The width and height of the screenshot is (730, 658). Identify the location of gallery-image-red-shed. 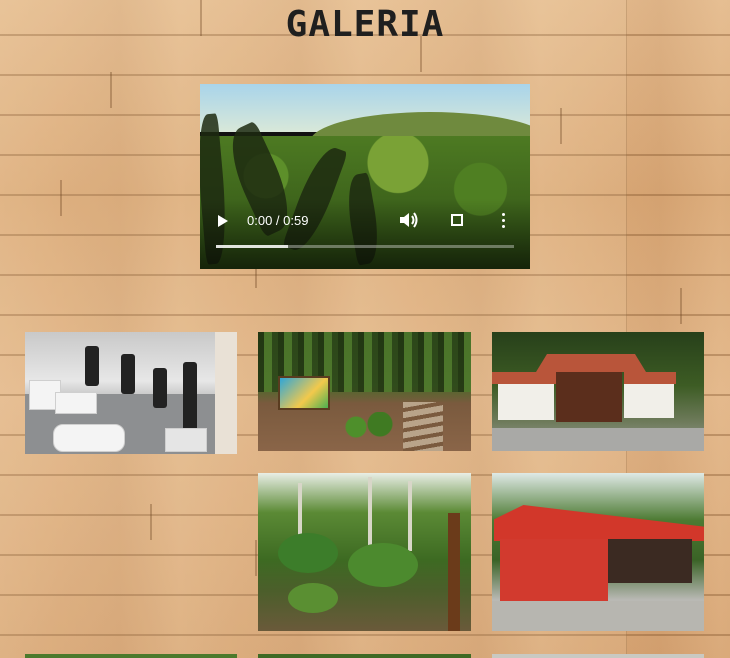
(598, 552).